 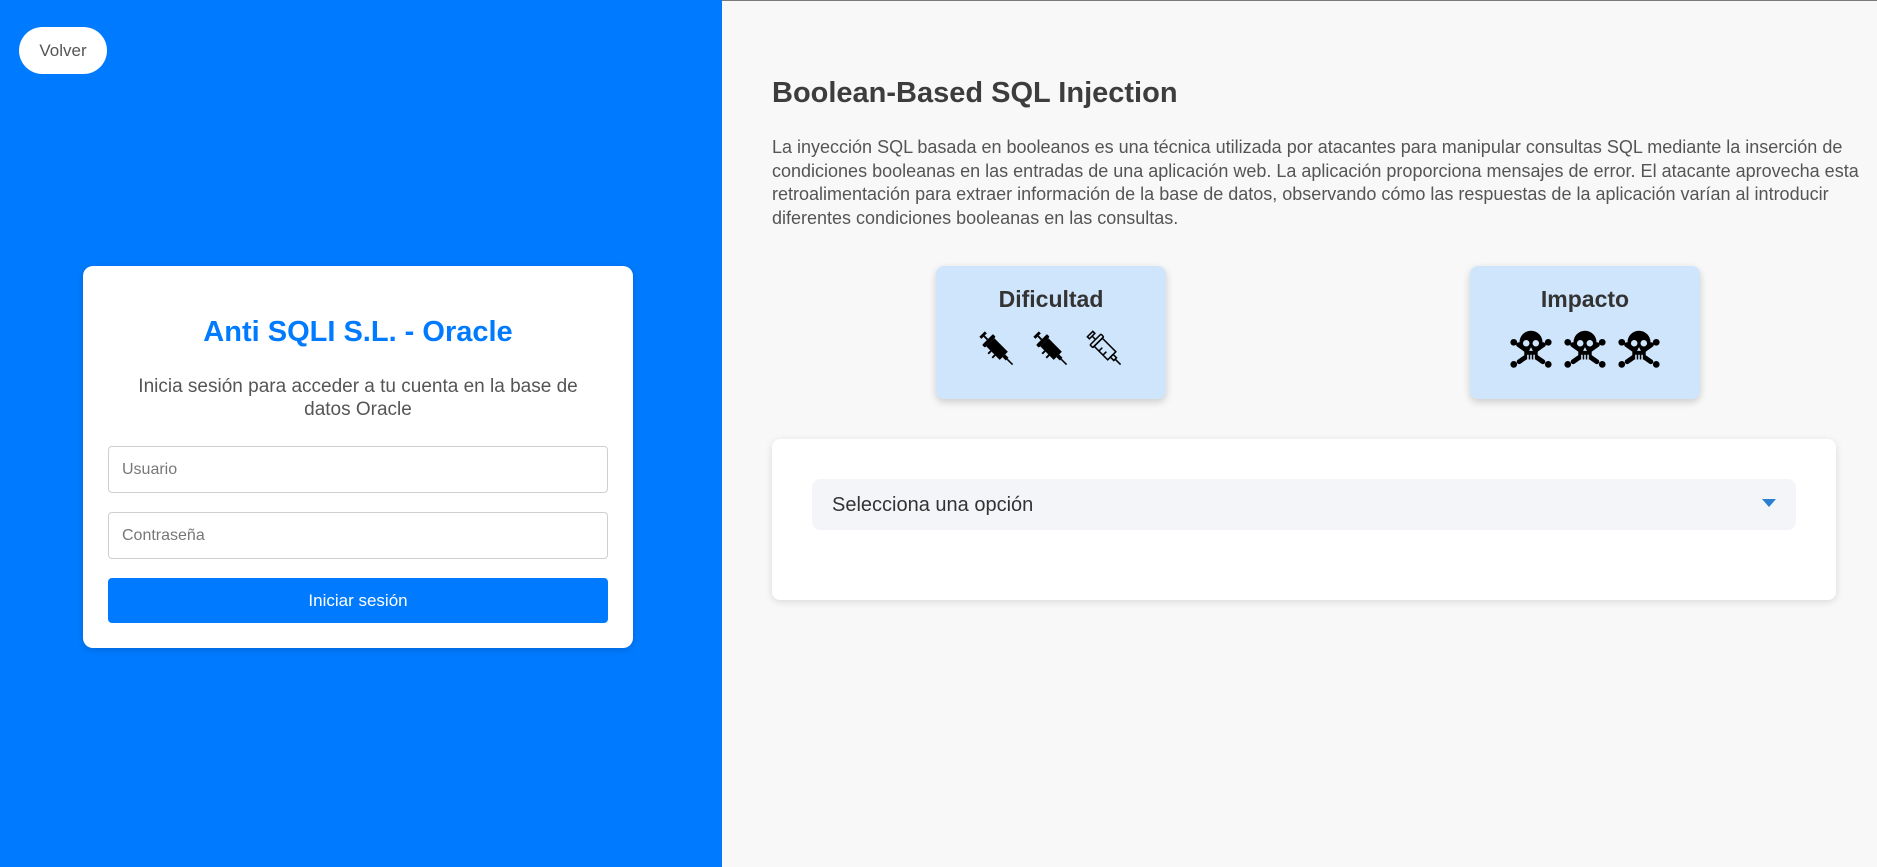 What do you see at coordinates (1585, 299) in the screenshot?
I see `impact-title: Impacto` at bounding box center [1585, 299].